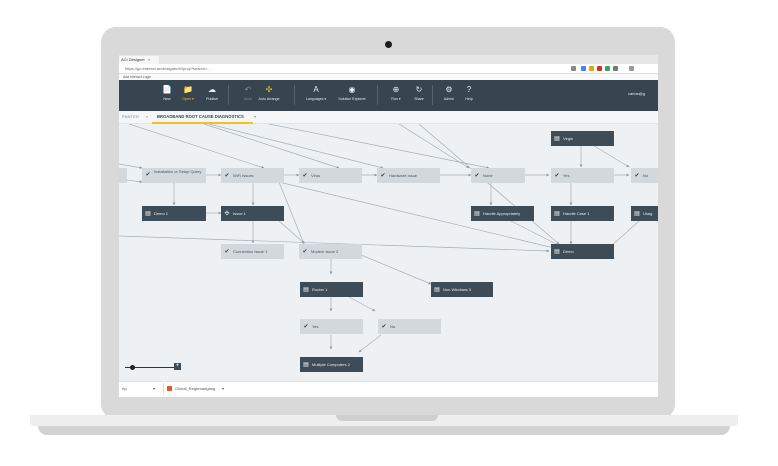 The height and width of the screenshot is (466, 778). I want to click on flow-node-connection: ✔ Connection Issue 1, so click(252, 251).